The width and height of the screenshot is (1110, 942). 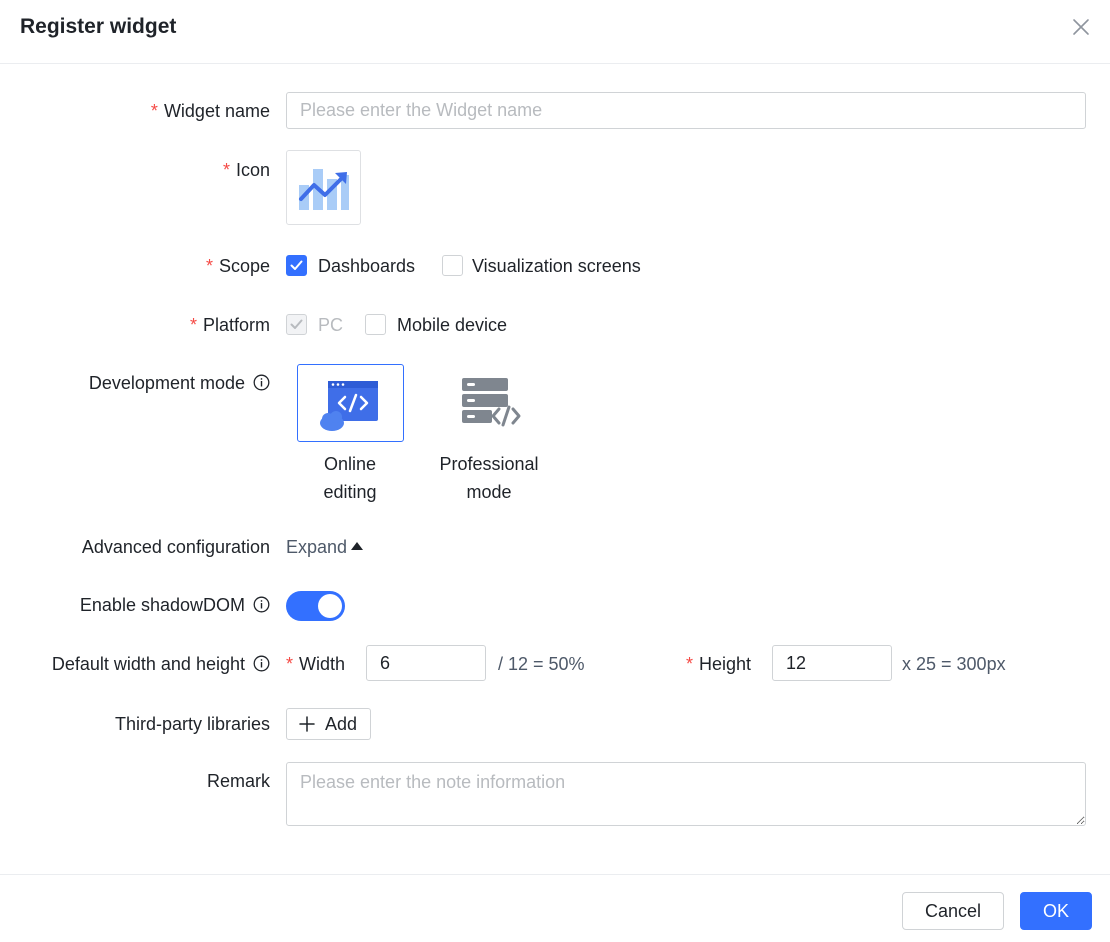 What do you see at coordinates (555, 188) in the screenshot?
I see `icon-row: * Icon` at bounding box center [555, 188].